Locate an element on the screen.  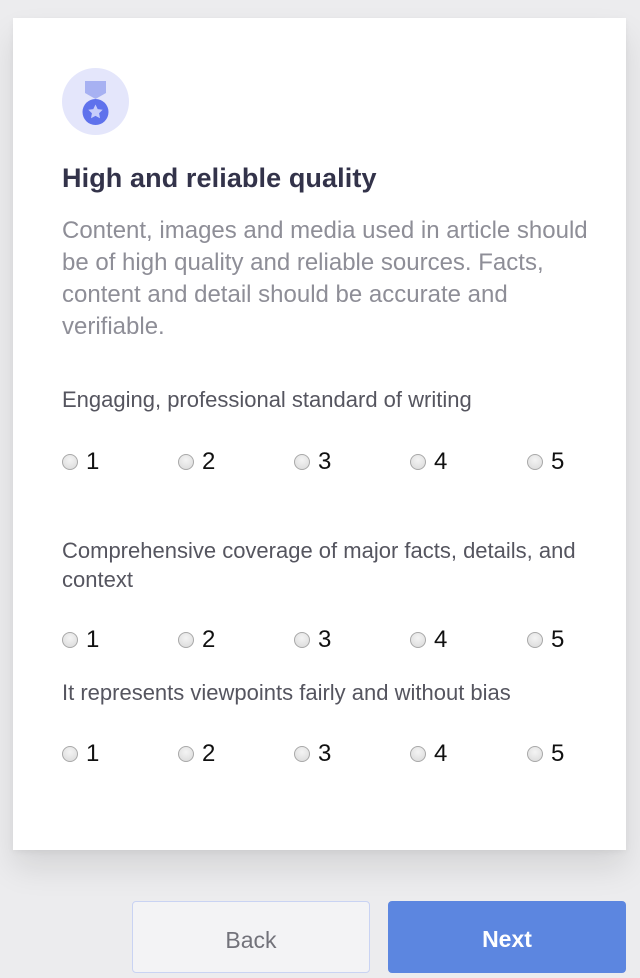
next-button: Next is located at coordinates (507, 937).